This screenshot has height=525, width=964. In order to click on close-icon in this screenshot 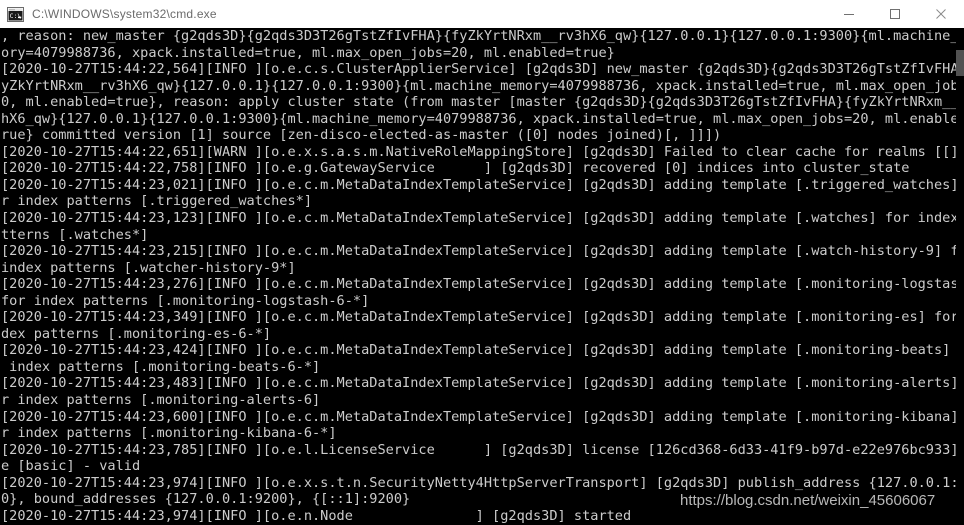, I will do `click(941, 14)`.